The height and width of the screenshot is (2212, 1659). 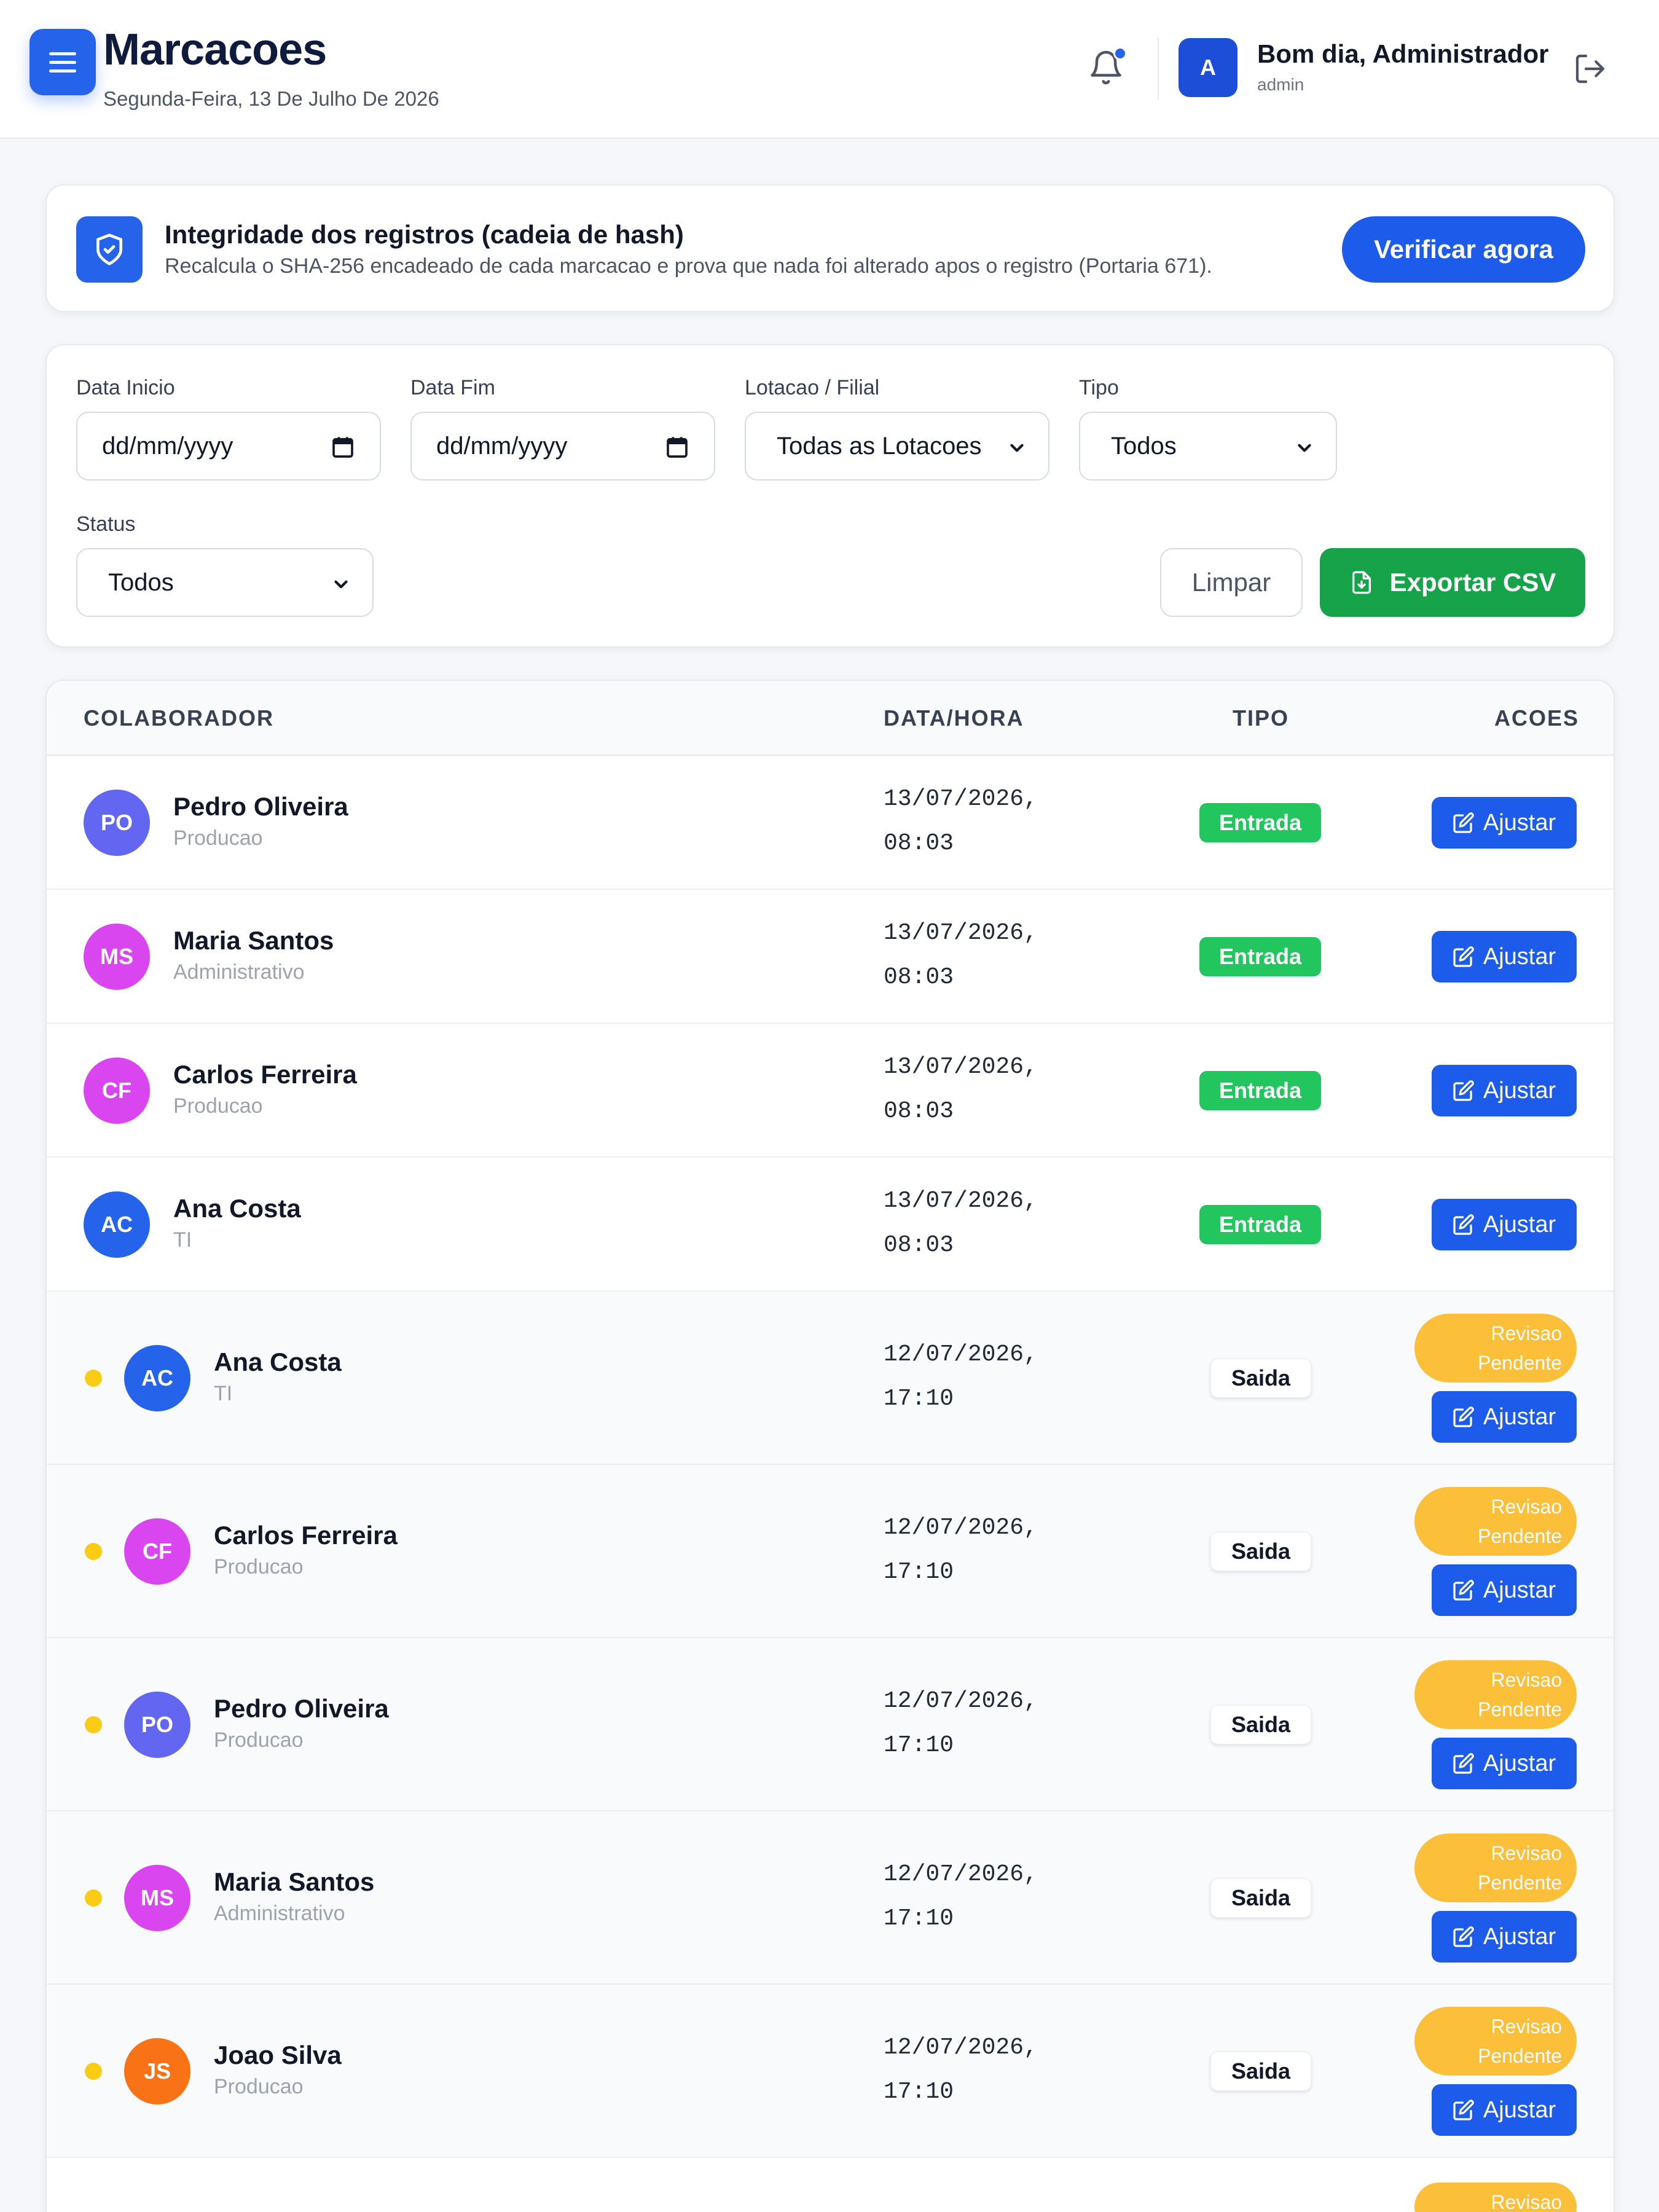 I want to click on collaborator-dept: TI, so click(x=223, y=1393).